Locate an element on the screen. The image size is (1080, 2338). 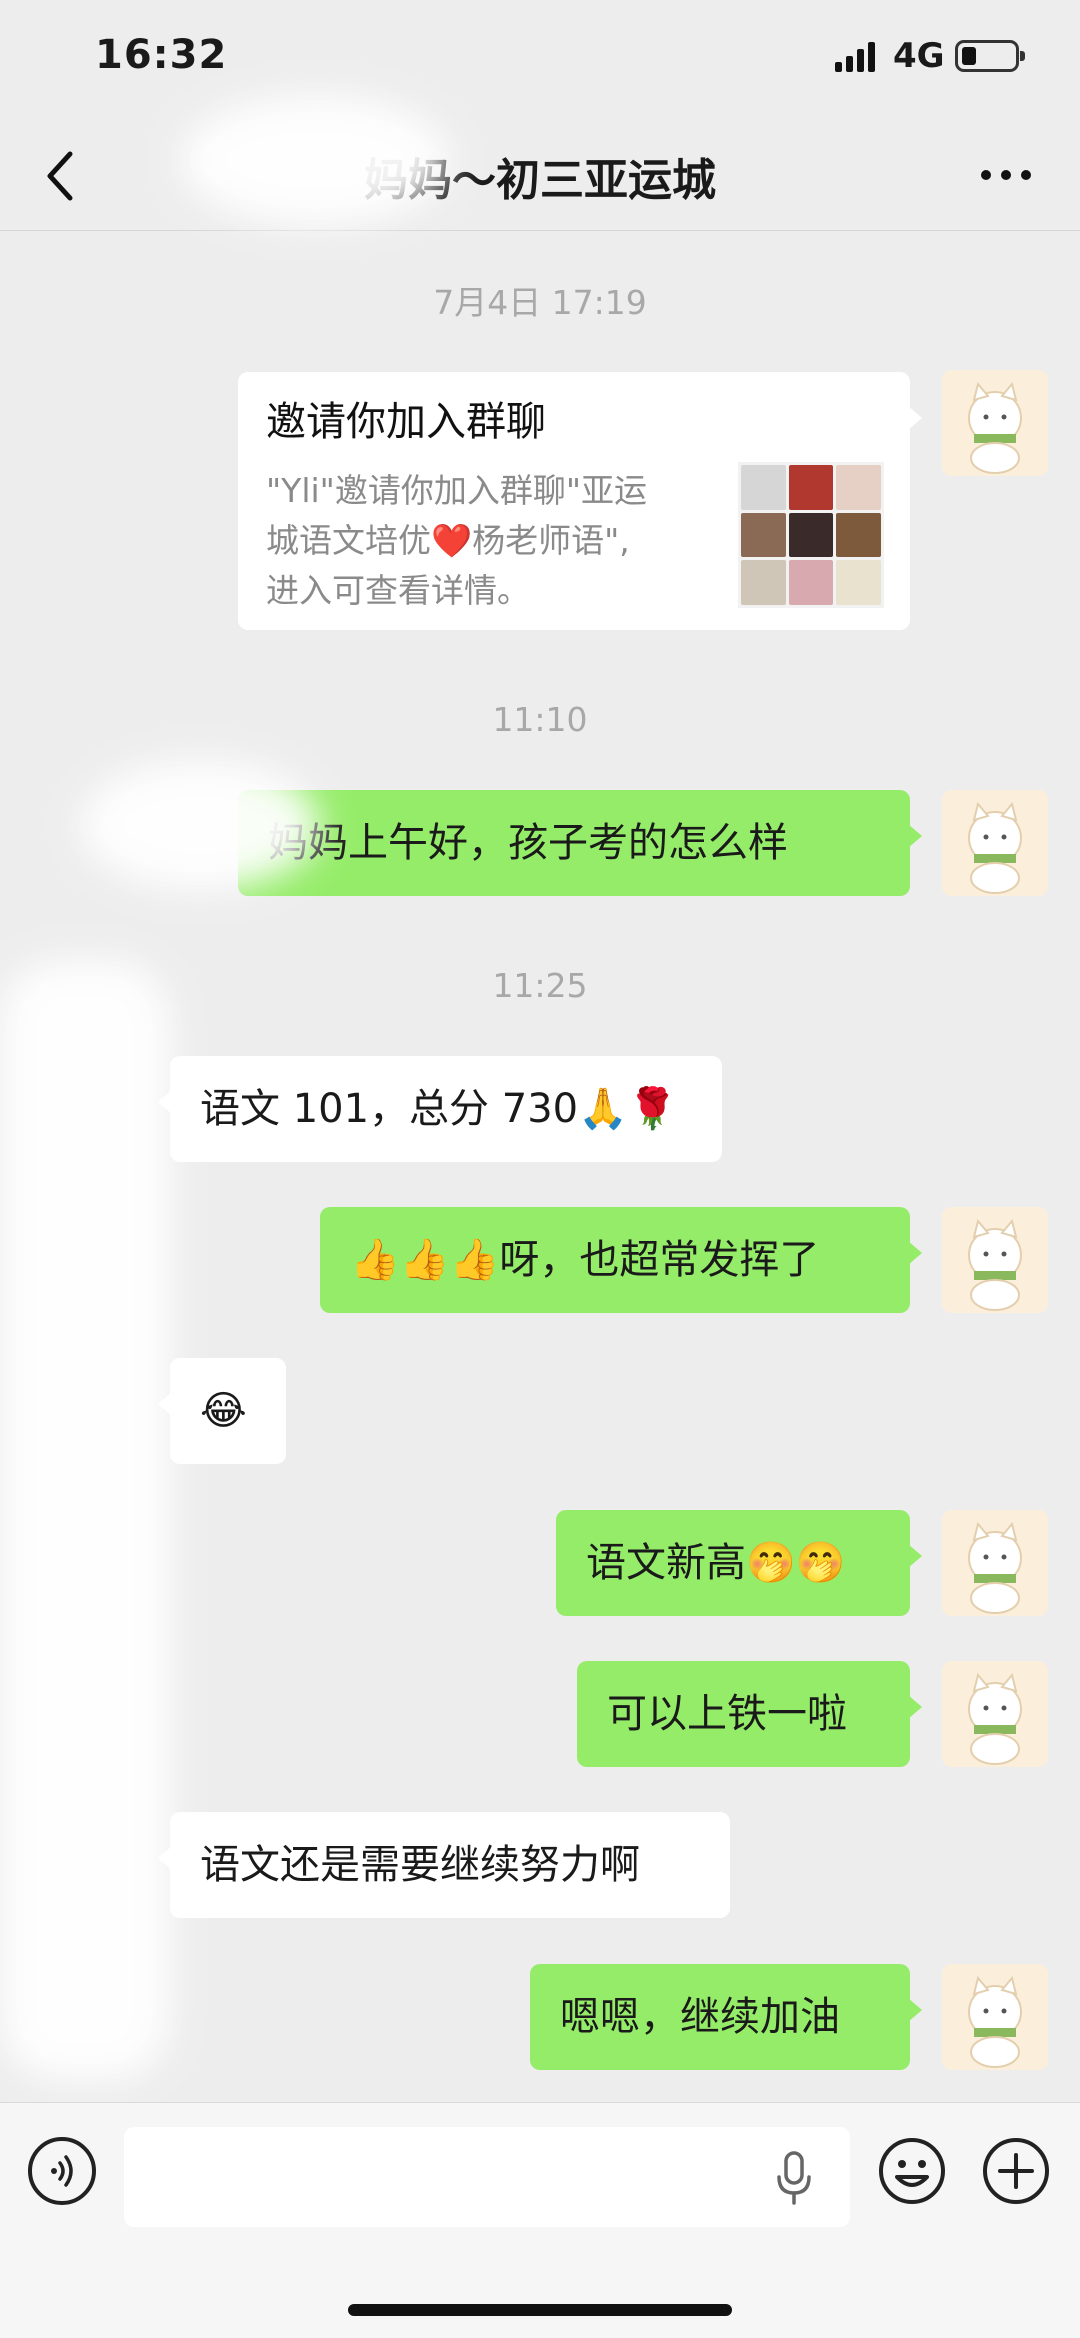
timestamp: 7月4日 17:19 is located at coordinates (540, 302).